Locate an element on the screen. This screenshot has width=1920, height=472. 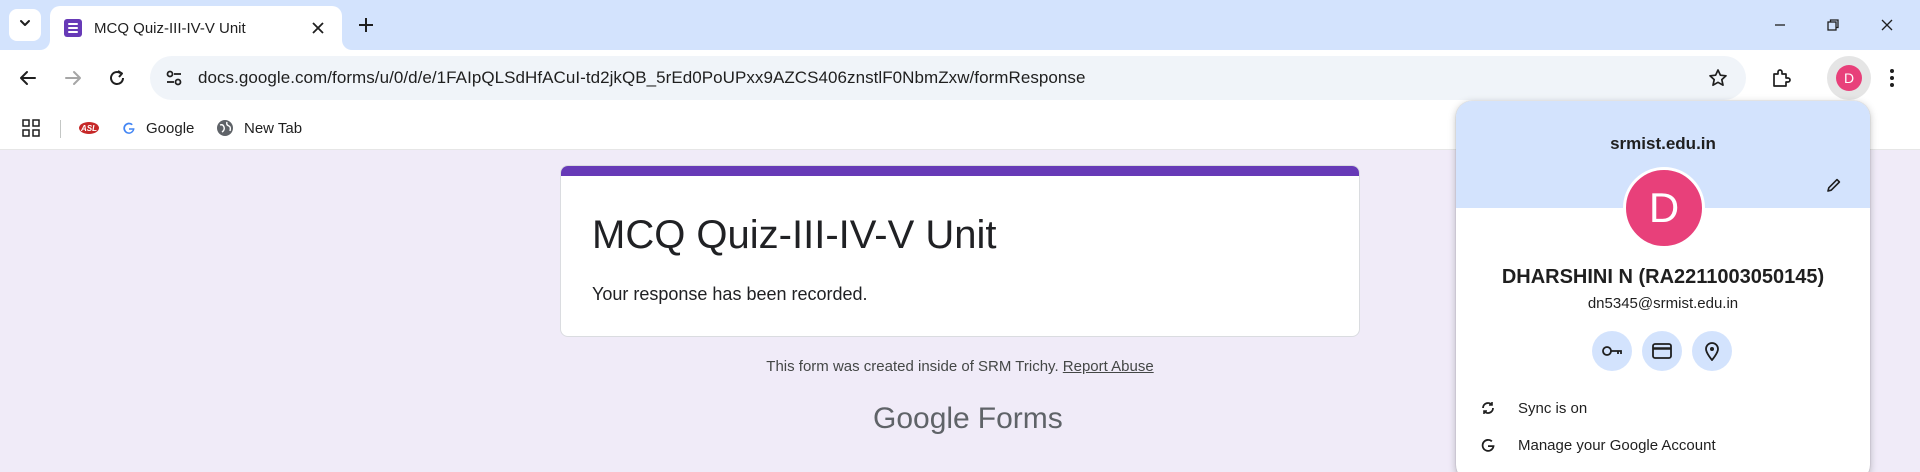
bookmarks-separator is located at coordinates (60, 129).